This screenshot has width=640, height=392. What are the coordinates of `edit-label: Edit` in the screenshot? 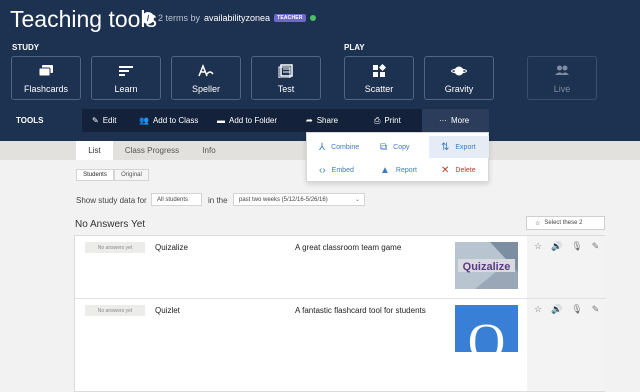 It's located at (109, 120).